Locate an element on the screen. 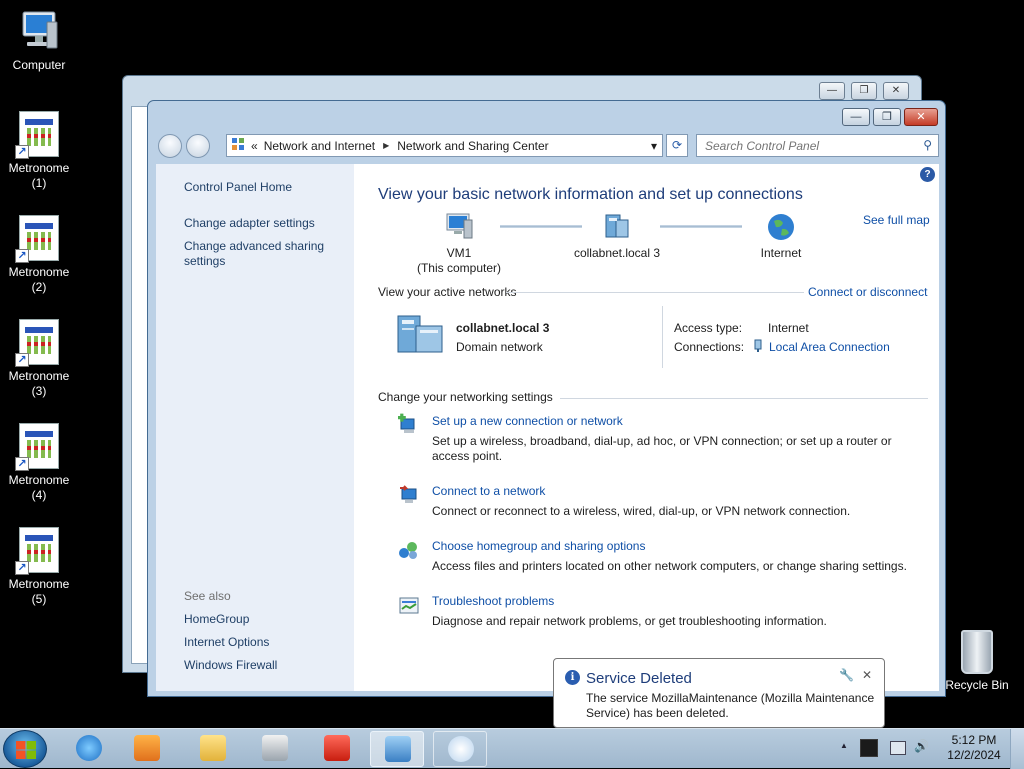  local-area-connection-link: Local Area Connection is located at coordinates (829, 347).